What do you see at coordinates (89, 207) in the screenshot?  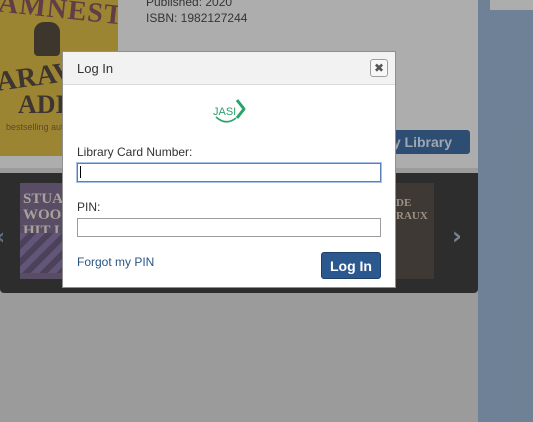 I see `pin-label: PIN:` at bounding box center [89, 207].